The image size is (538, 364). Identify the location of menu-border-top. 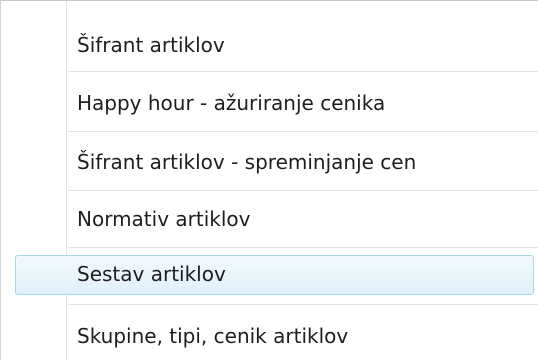
(269, 0).